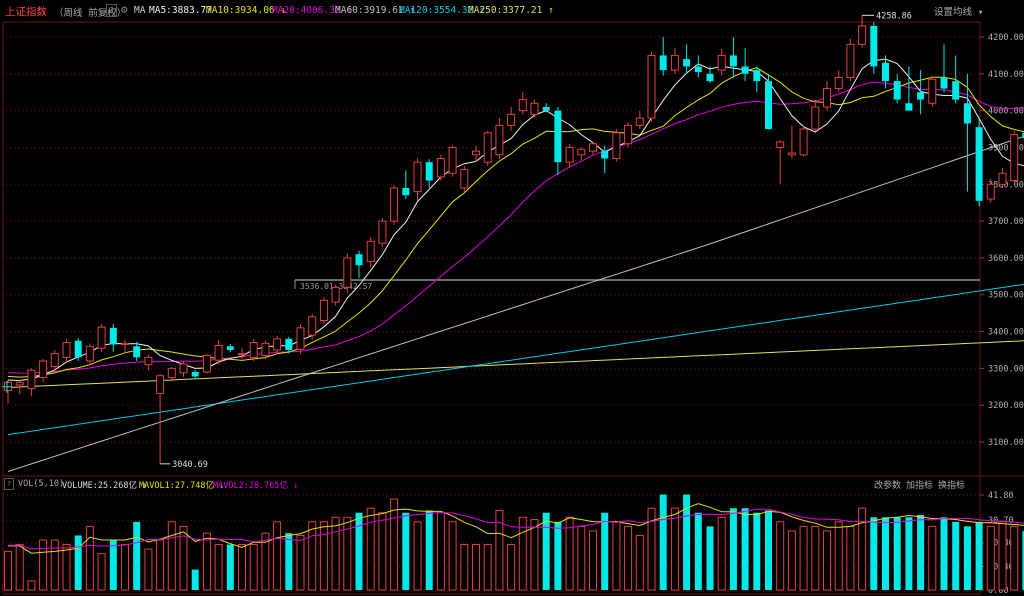  What do you see at coordinates (190, 465) in the screenshot?
I see `low-marker-label: 3040.69` at bounding box center [190, 465].